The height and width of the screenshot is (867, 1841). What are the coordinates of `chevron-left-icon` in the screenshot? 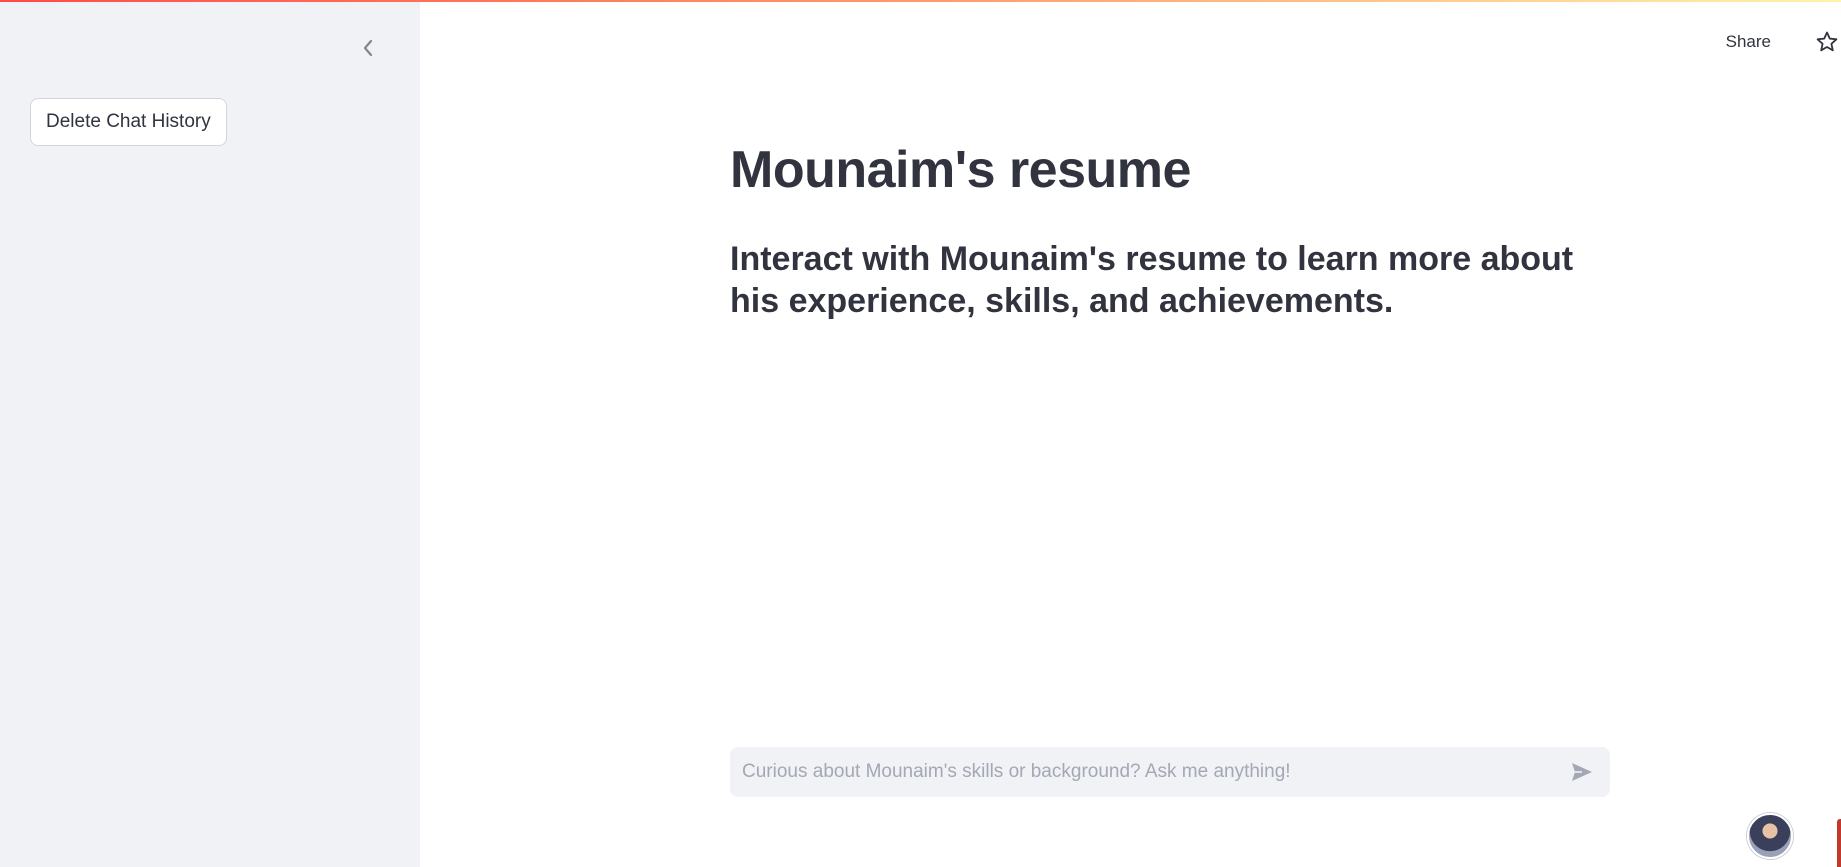 It's located at (368, 48).